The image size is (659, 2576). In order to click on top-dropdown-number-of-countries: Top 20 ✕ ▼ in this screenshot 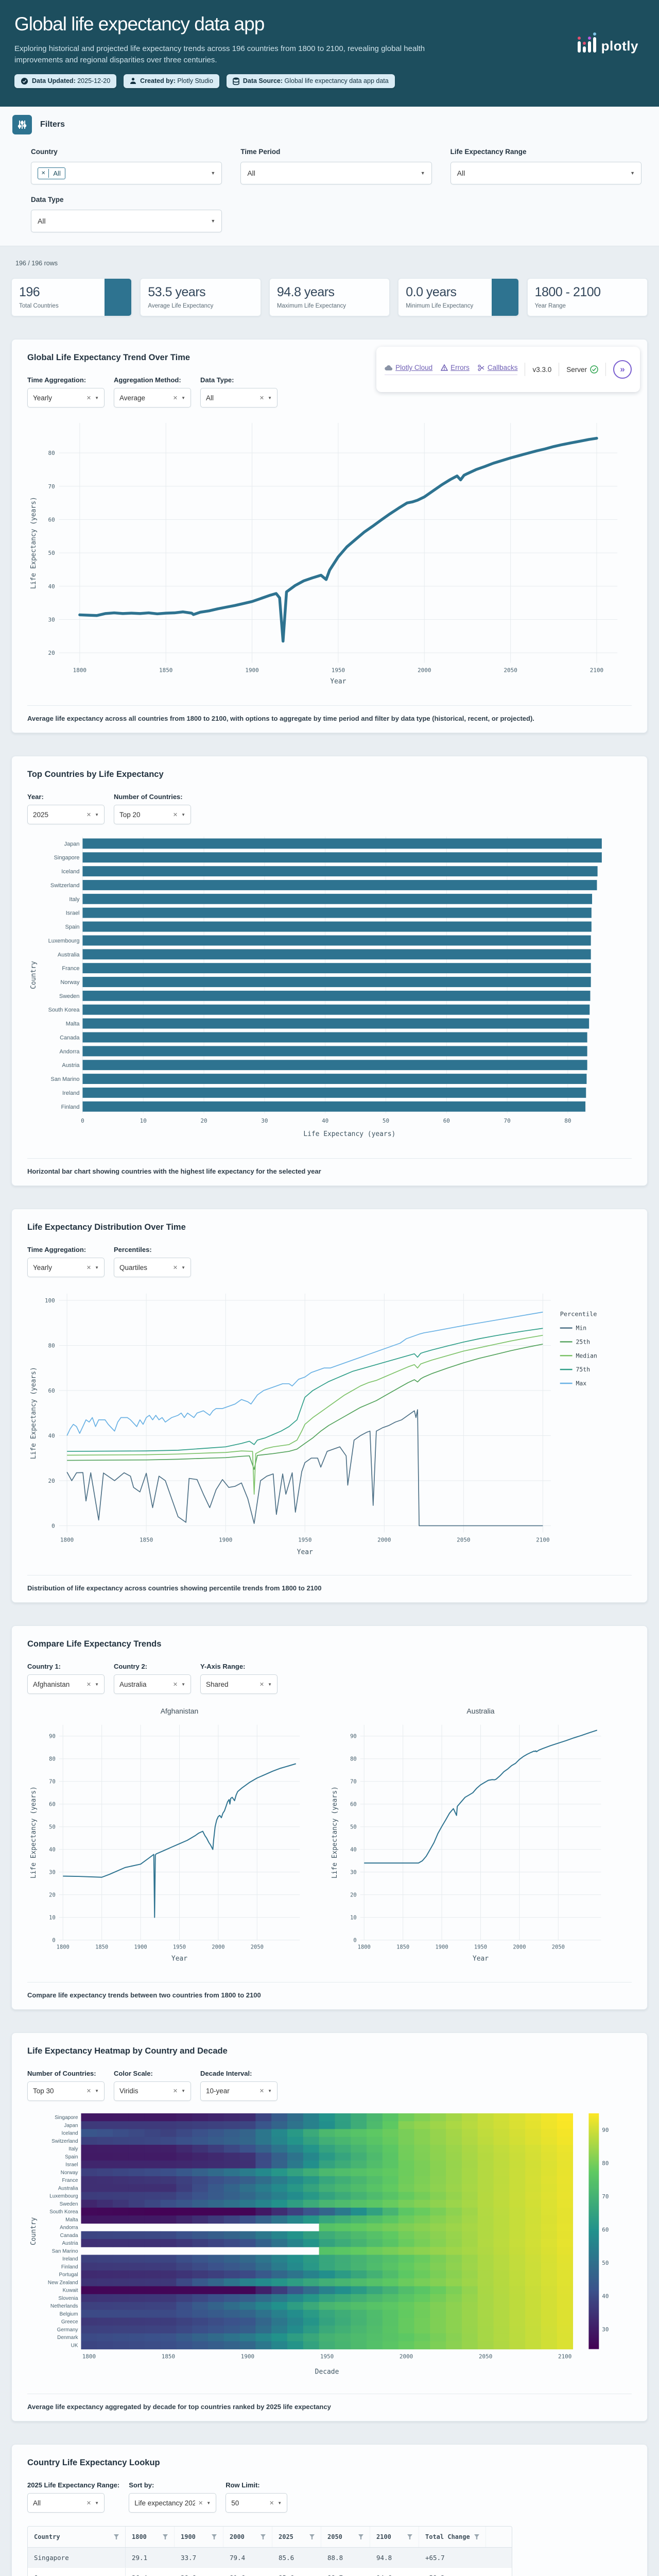, I will do `click(152, 815)`.